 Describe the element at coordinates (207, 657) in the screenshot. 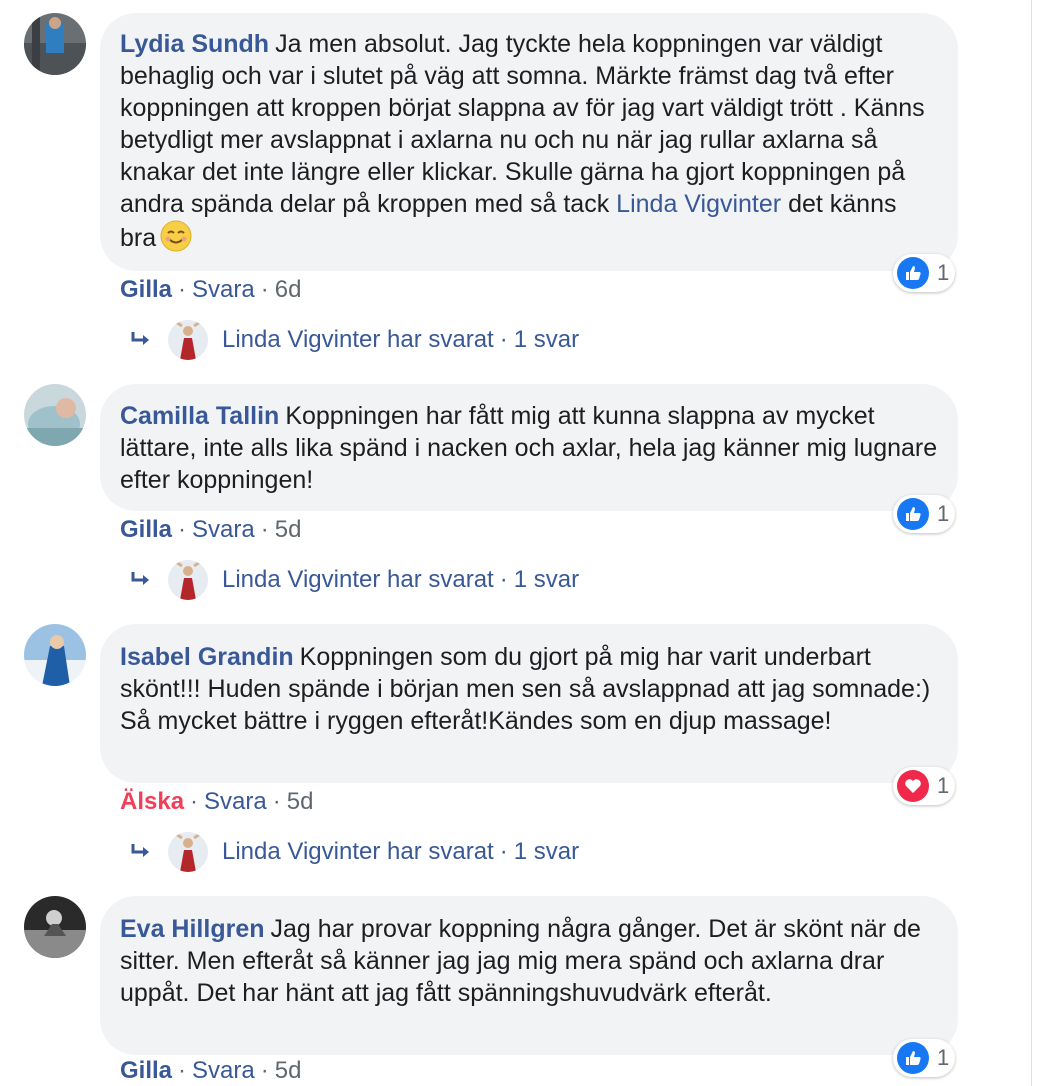

I see `comment-author: Isabel Grandin` at that location.